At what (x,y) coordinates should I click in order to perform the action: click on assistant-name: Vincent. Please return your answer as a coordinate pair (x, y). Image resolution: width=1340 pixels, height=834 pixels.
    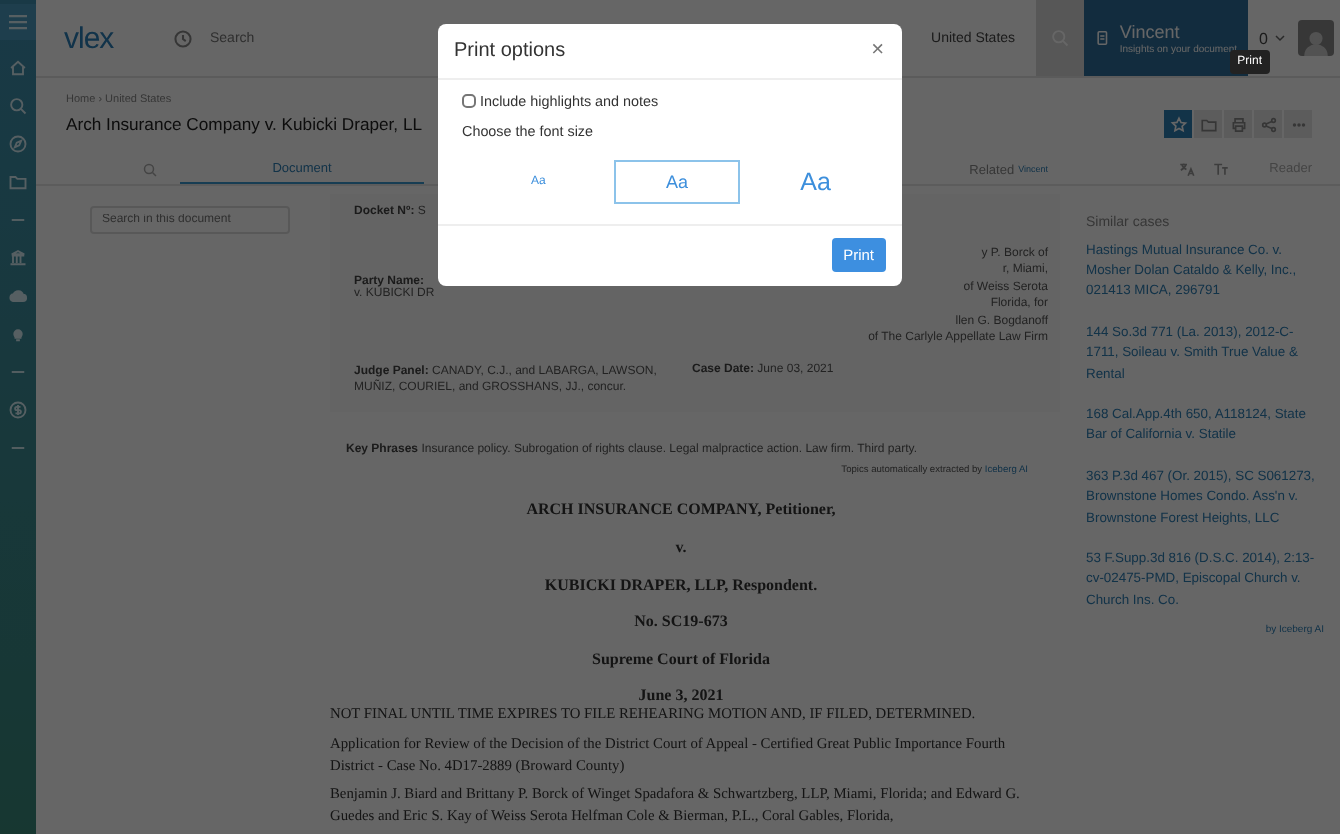
    Looking at the image, I should click on (1150, 31).